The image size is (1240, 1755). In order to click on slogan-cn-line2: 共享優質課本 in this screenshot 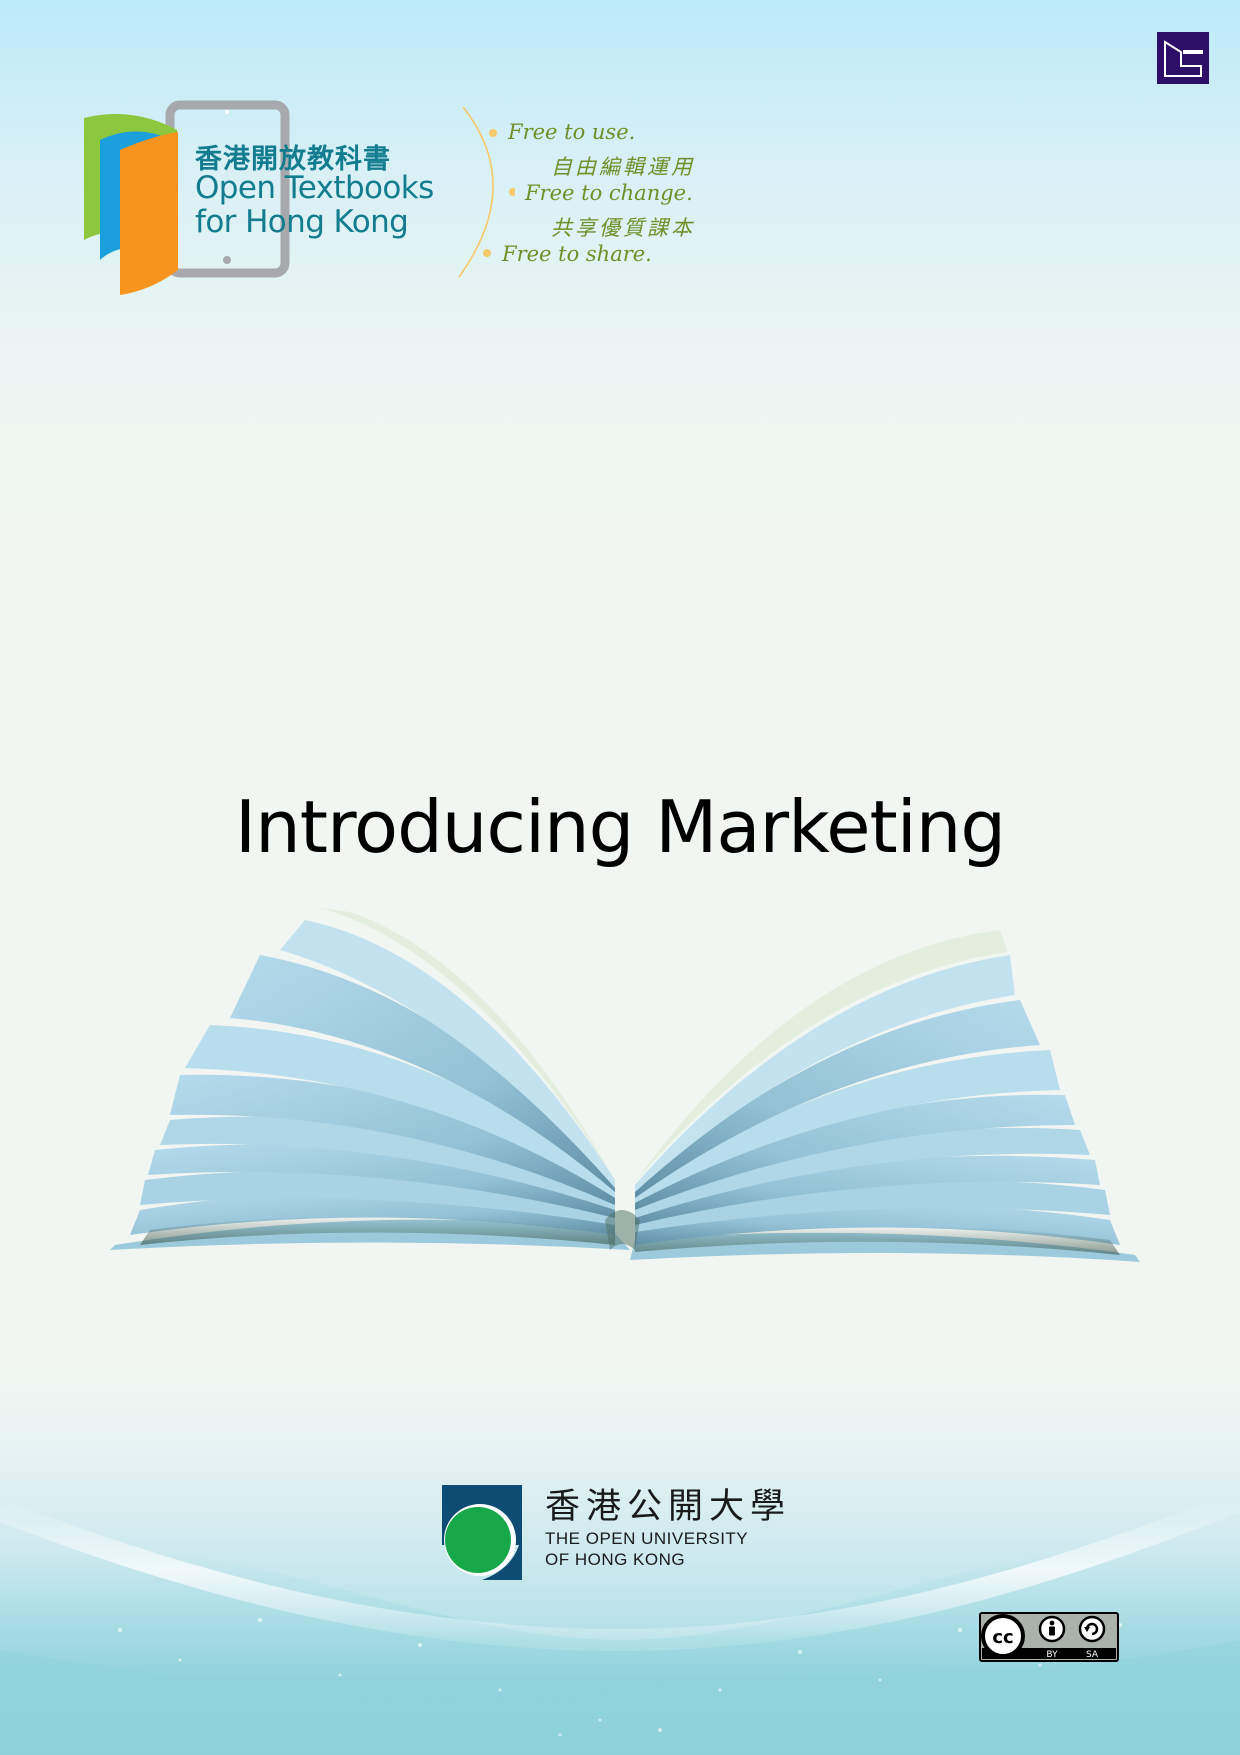, I will do `click(623, 228)`.